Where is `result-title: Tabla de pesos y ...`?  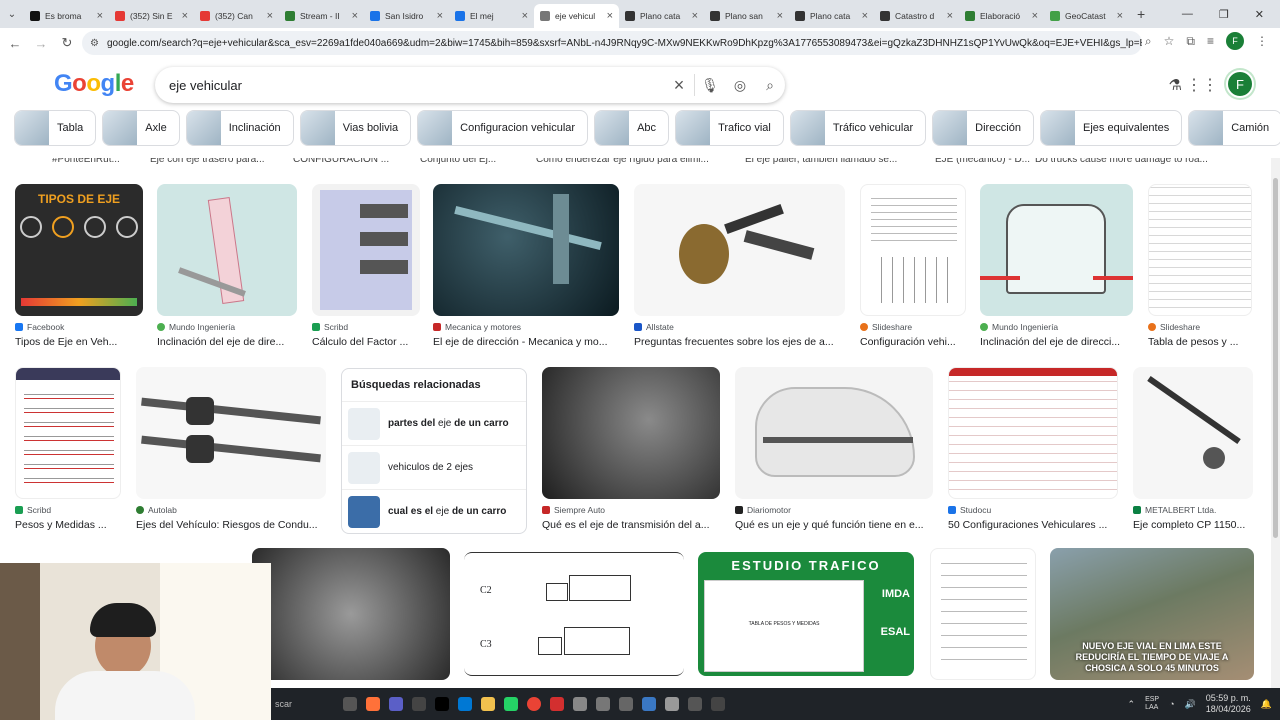 result-title: Tabla de pesos y ... is located at coordinates (1200, 342).